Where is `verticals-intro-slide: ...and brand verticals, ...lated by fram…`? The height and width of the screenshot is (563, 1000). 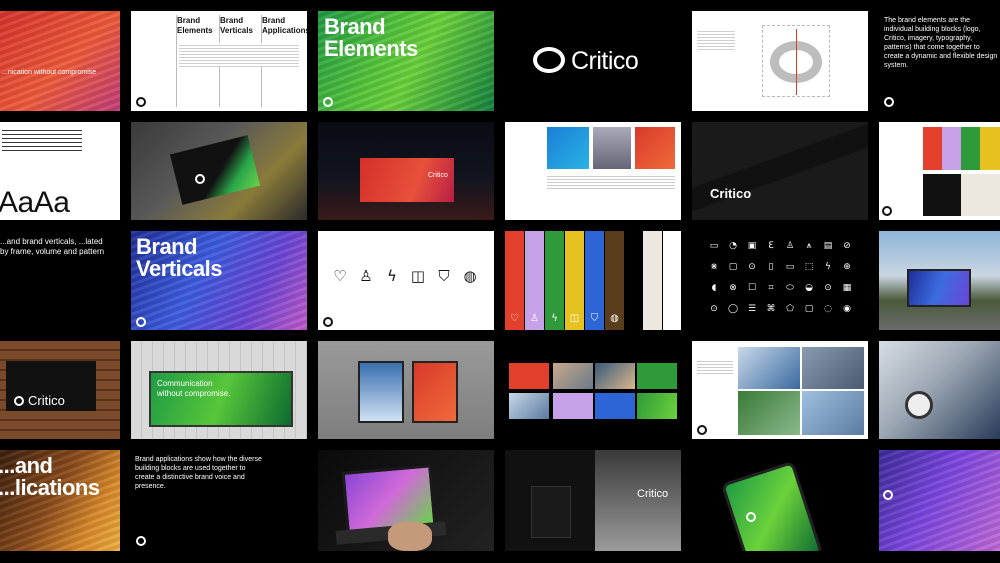 verticals-intro-slide: ...and brand verticals, ...lated by fram… is located at coordinates (60, 280).